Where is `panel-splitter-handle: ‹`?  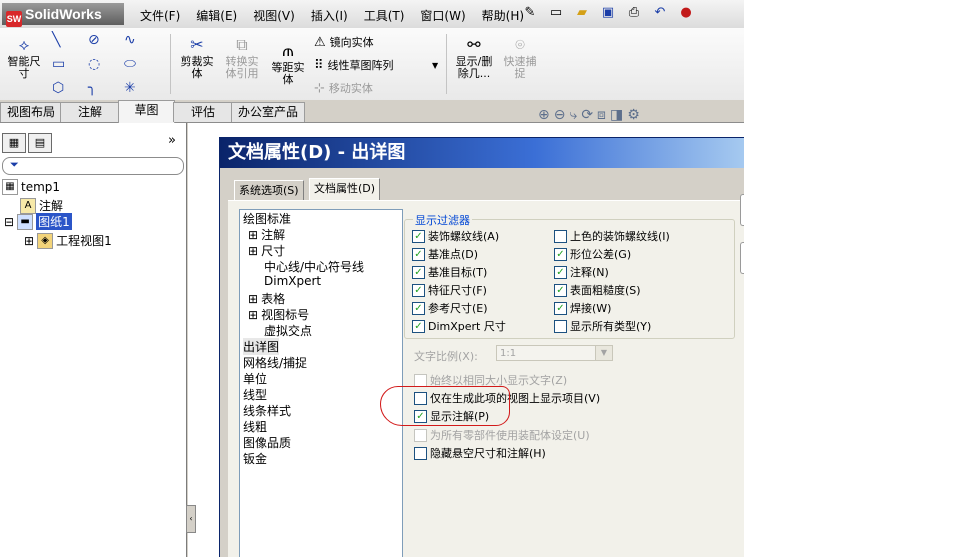 panel-splitter-handle: ‹ is located at coordinates (191, 519).